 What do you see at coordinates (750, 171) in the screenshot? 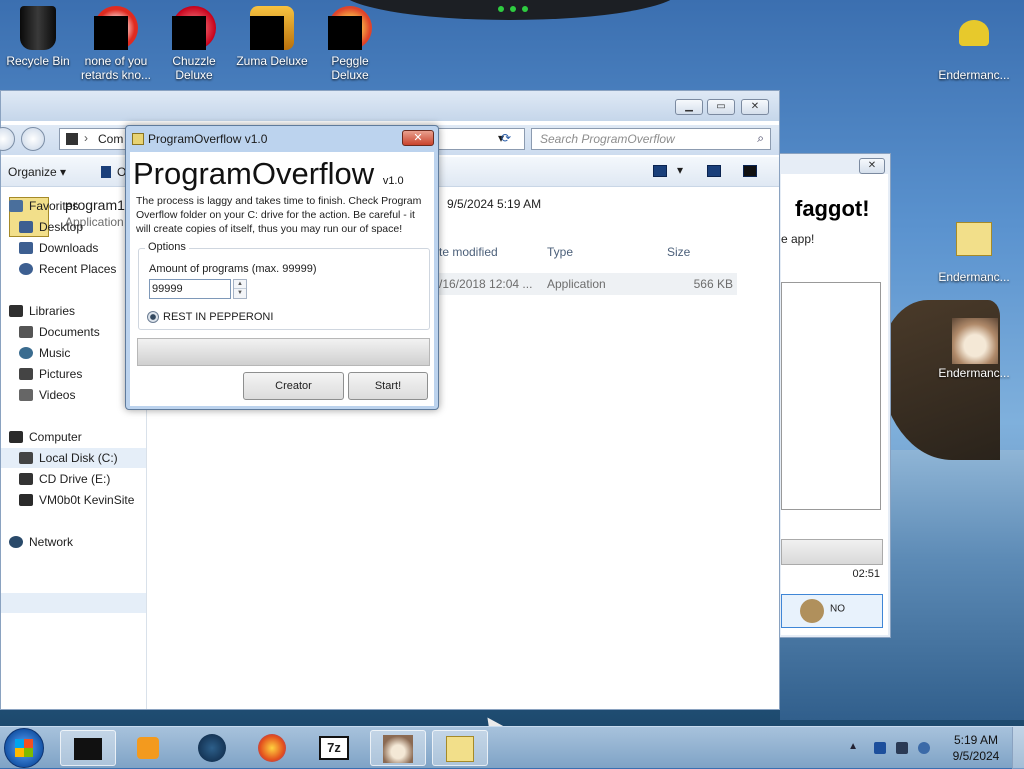
I see `help-icon` at bounding box center [750, 171].